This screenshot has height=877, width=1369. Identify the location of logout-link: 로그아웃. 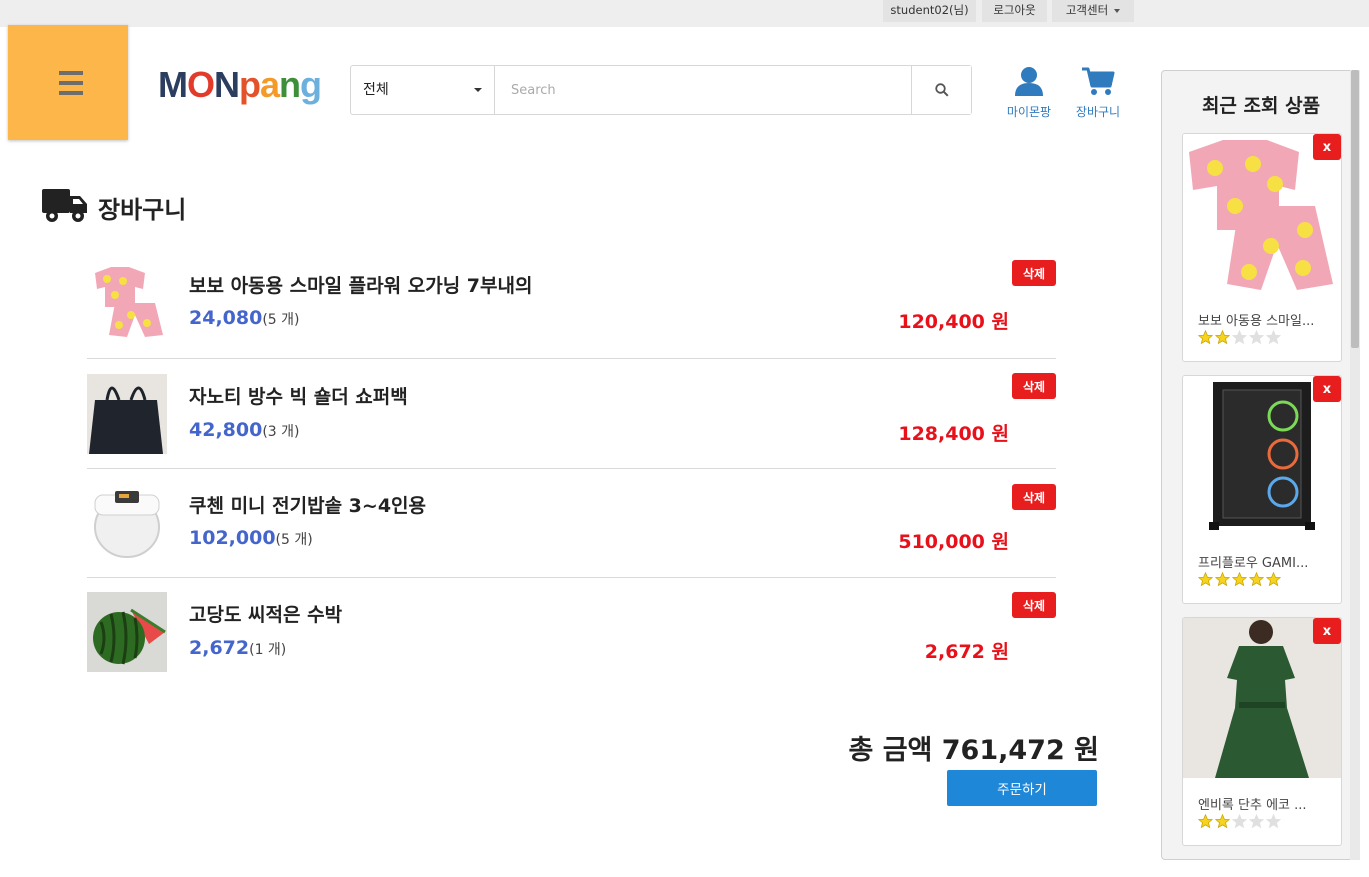
(1014, 11).